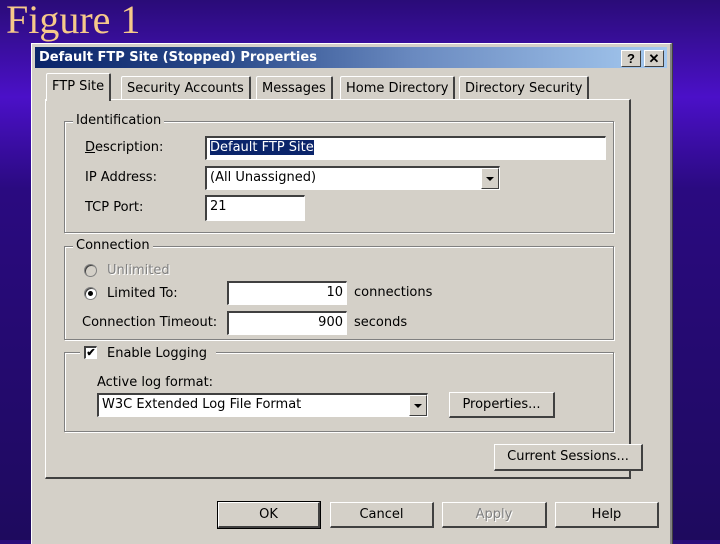  Describe the element at coordinates (405, 148) in the screenshot. I see `description-input: Default FTP Site` at that location.